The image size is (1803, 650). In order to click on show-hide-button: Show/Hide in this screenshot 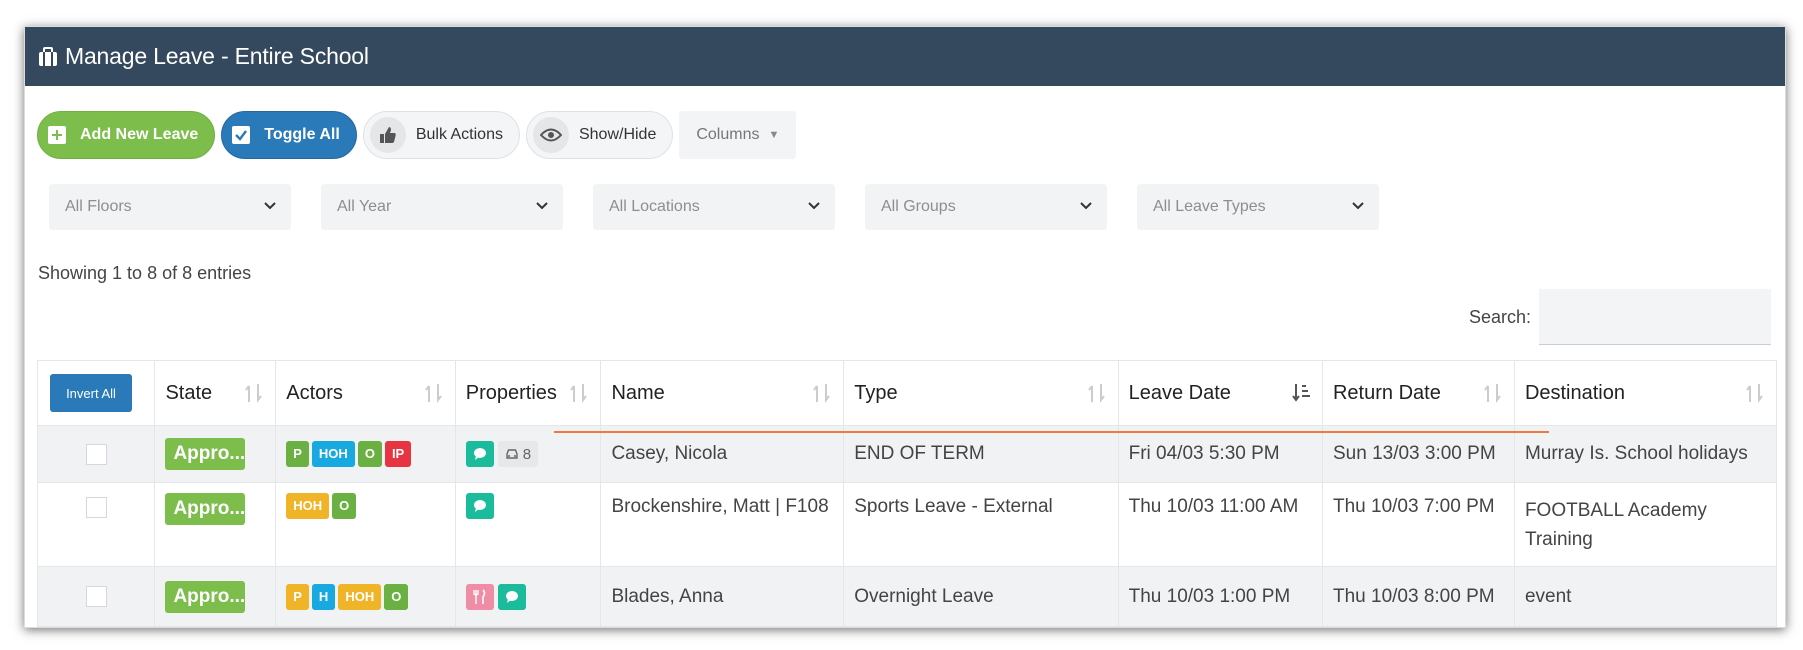, I will do `click(599, 135)`.